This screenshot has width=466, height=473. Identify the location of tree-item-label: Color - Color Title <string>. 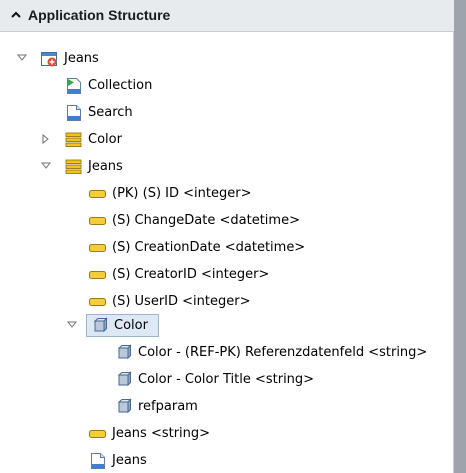
(226, 379).